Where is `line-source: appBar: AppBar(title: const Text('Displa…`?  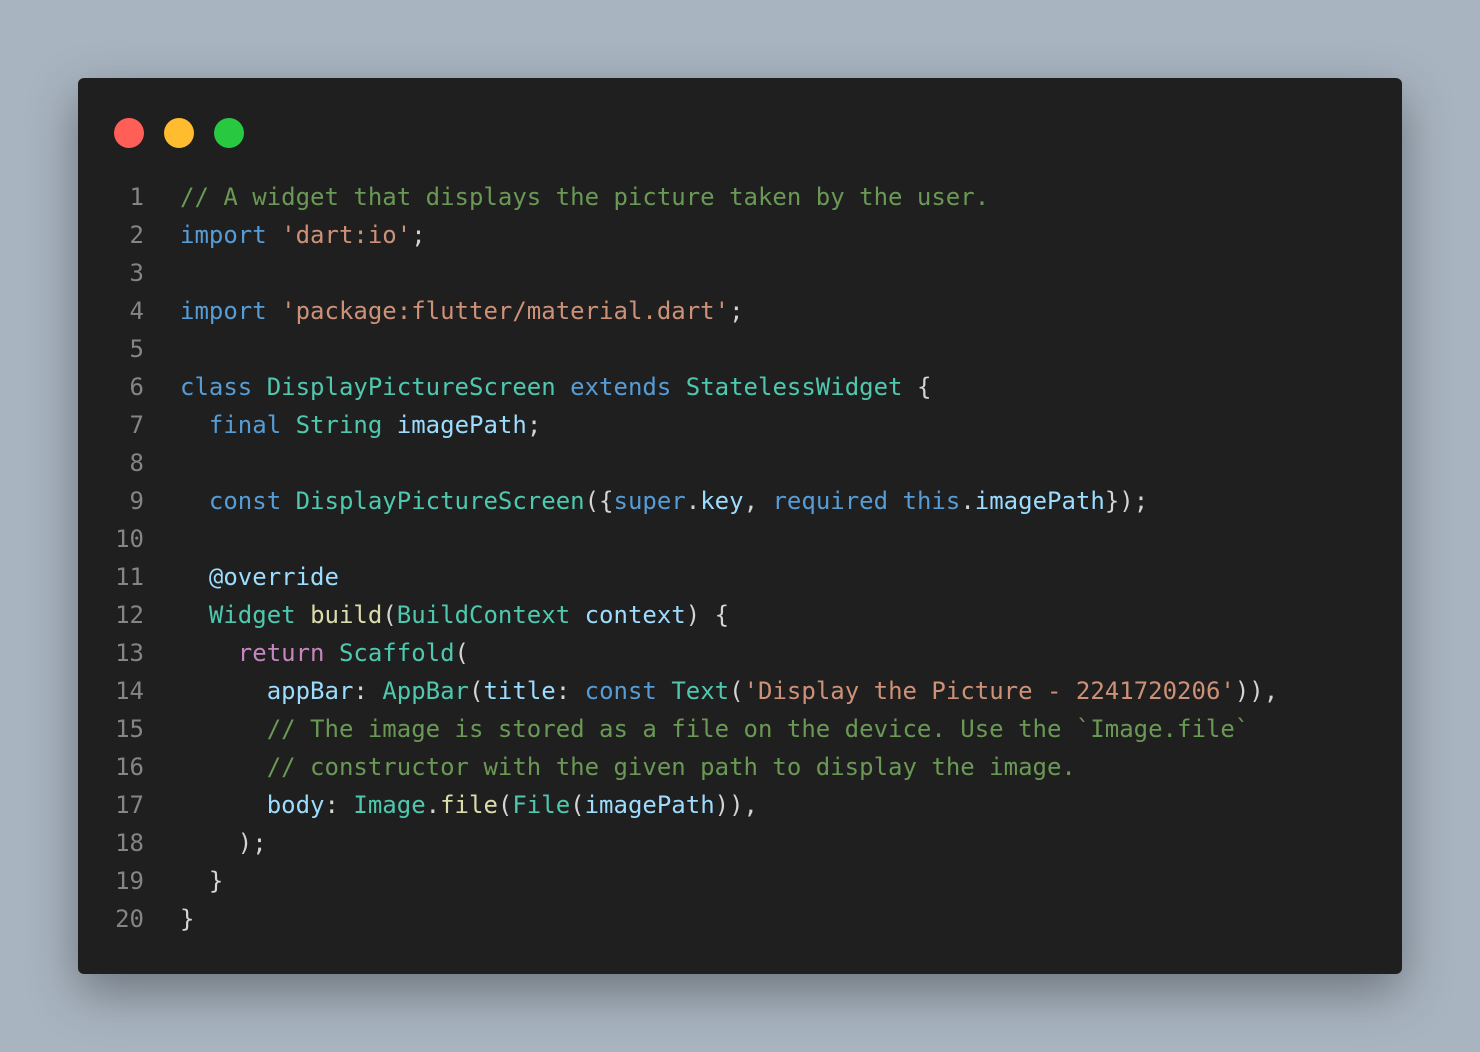
line-source: appBar: AppBar(title: const Text('Displa… is located at coordinates (711, 691).